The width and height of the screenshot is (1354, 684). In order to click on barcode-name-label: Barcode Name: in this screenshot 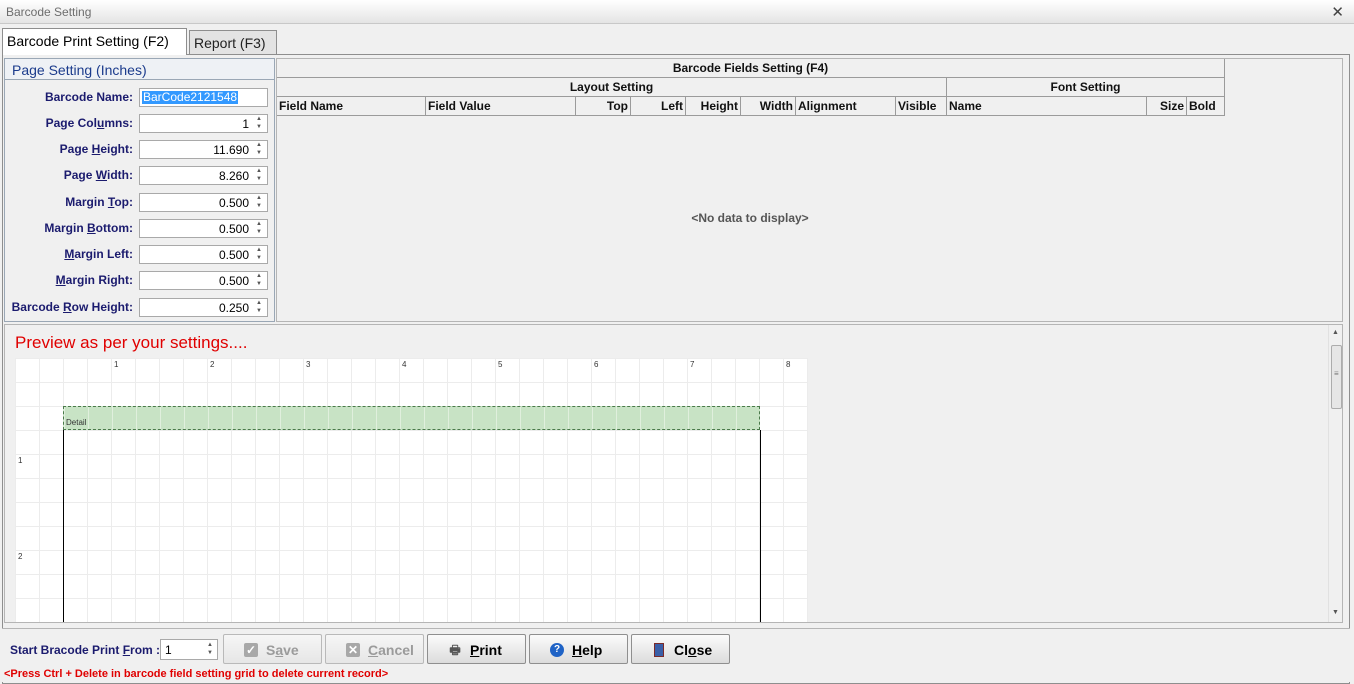, I will do `click(88, 97)`.